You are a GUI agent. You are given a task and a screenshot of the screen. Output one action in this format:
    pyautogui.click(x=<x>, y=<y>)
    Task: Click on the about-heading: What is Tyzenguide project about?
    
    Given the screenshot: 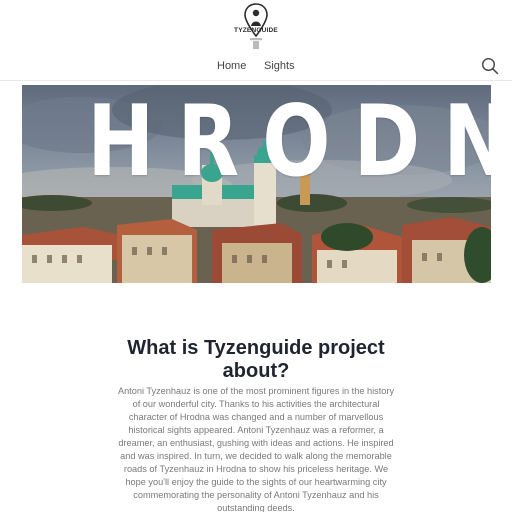 What is the action you would take?
    pyautogui.click(x=256, y=360)
    